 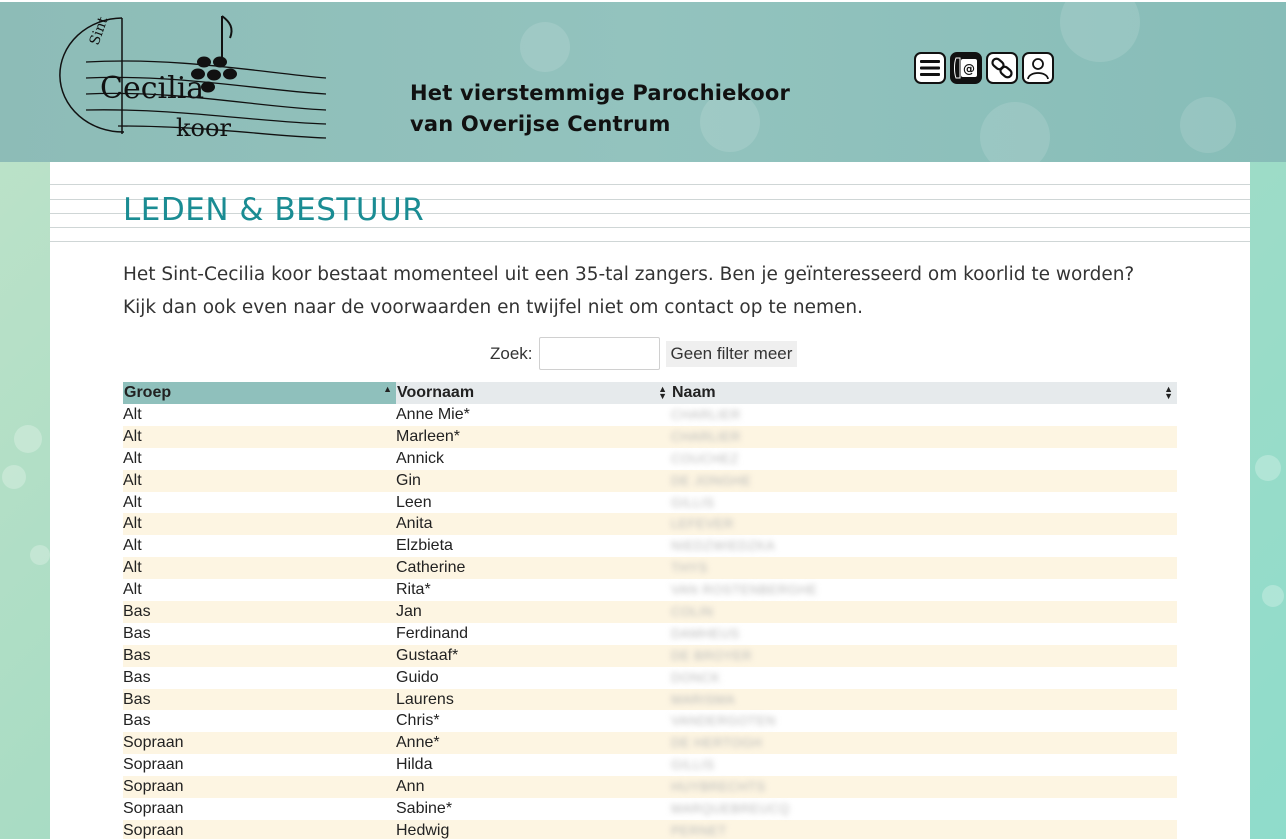 I want to click on column-header-voornaam: Voornaam ▲ ▼, so click(x=533, y=393).